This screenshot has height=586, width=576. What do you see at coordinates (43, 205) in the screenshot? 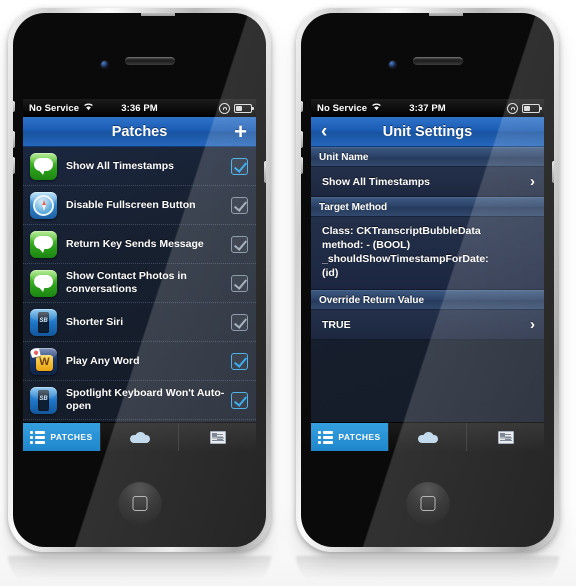
I see `safari-app-icon` at bounding box center [43, 205].